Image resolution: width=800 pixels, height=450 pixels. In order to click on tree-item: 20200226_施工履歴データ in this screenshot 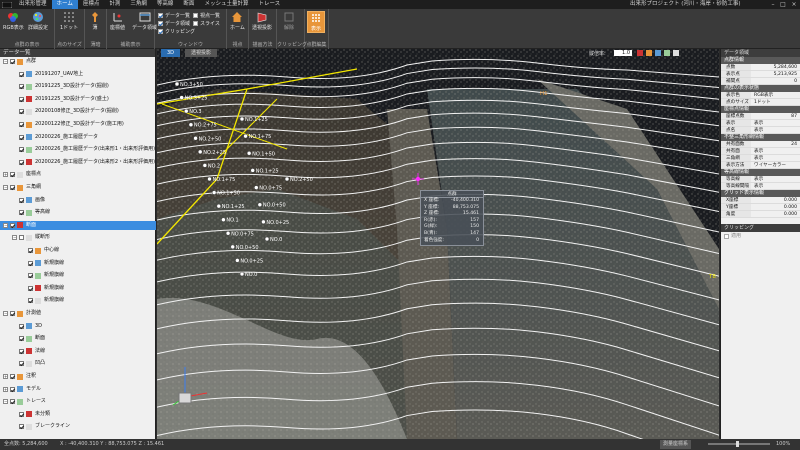, I will do `click(78, 137)`.